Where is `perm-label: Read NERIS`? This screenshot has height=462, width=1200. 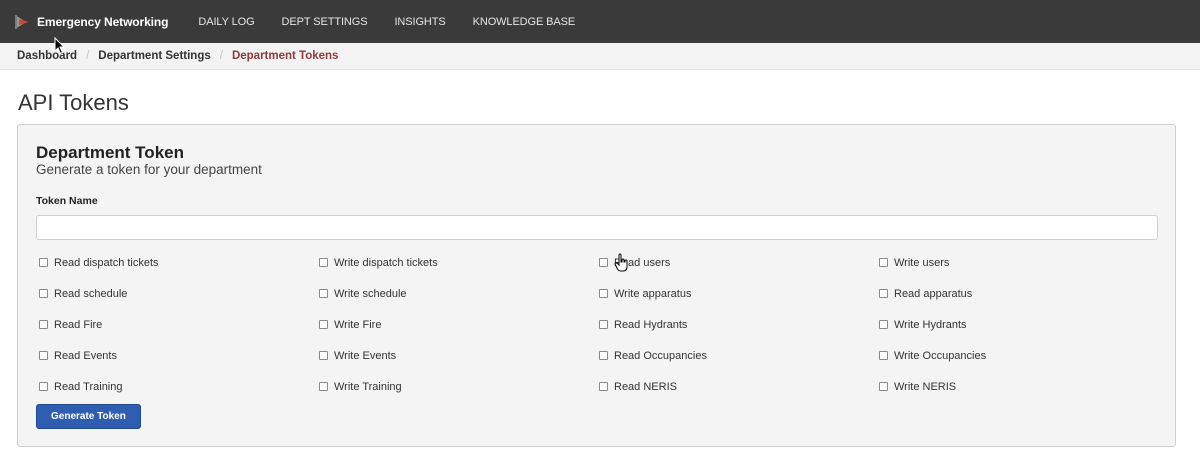
perm-label: Read NERIS is located at coordinates (645, 386).